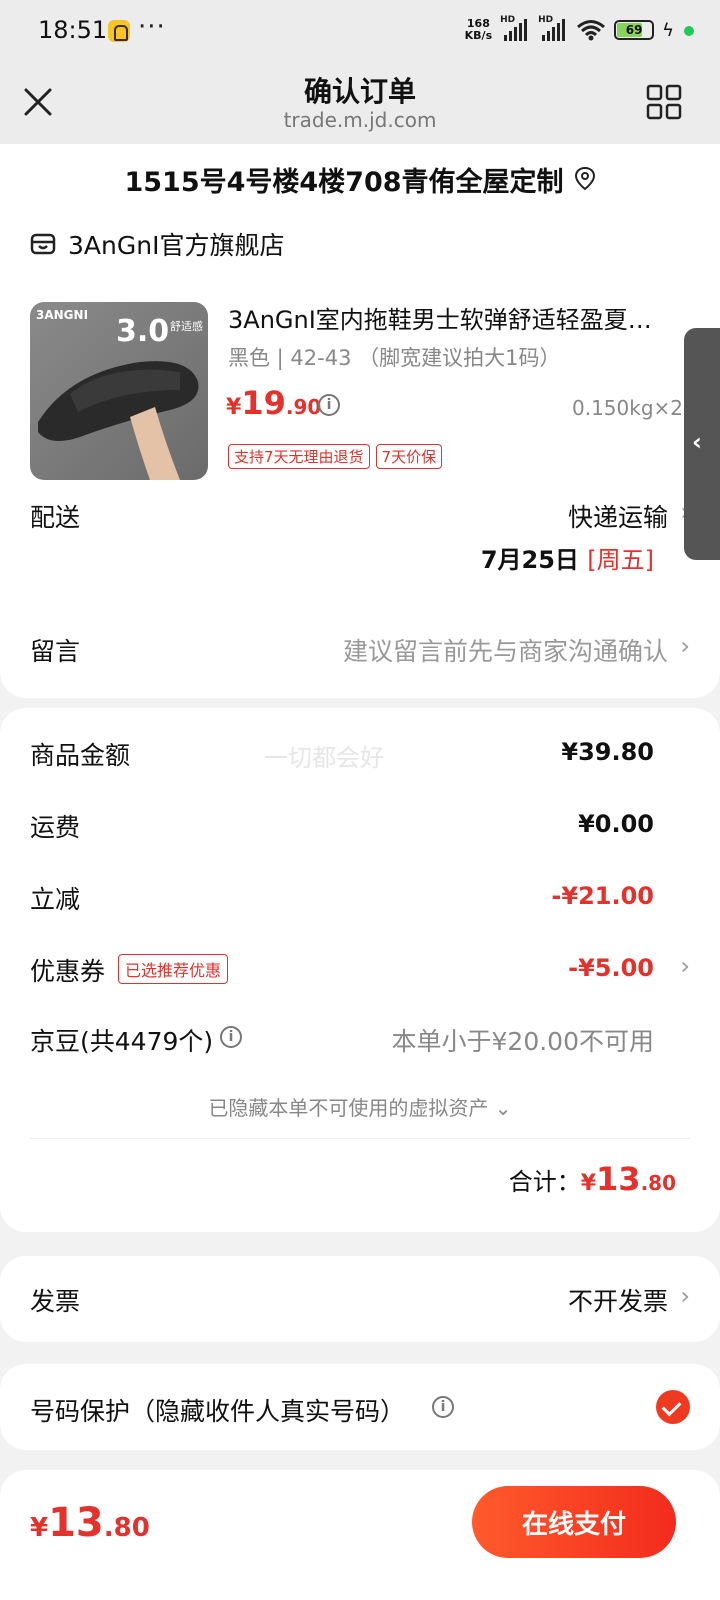 Image resolution: width=720 pixels, height=1600 pixels. Describe the element at coordinates (231, 1037) in the screenshot. I see `jd-beans-info-icon: i` at that location.